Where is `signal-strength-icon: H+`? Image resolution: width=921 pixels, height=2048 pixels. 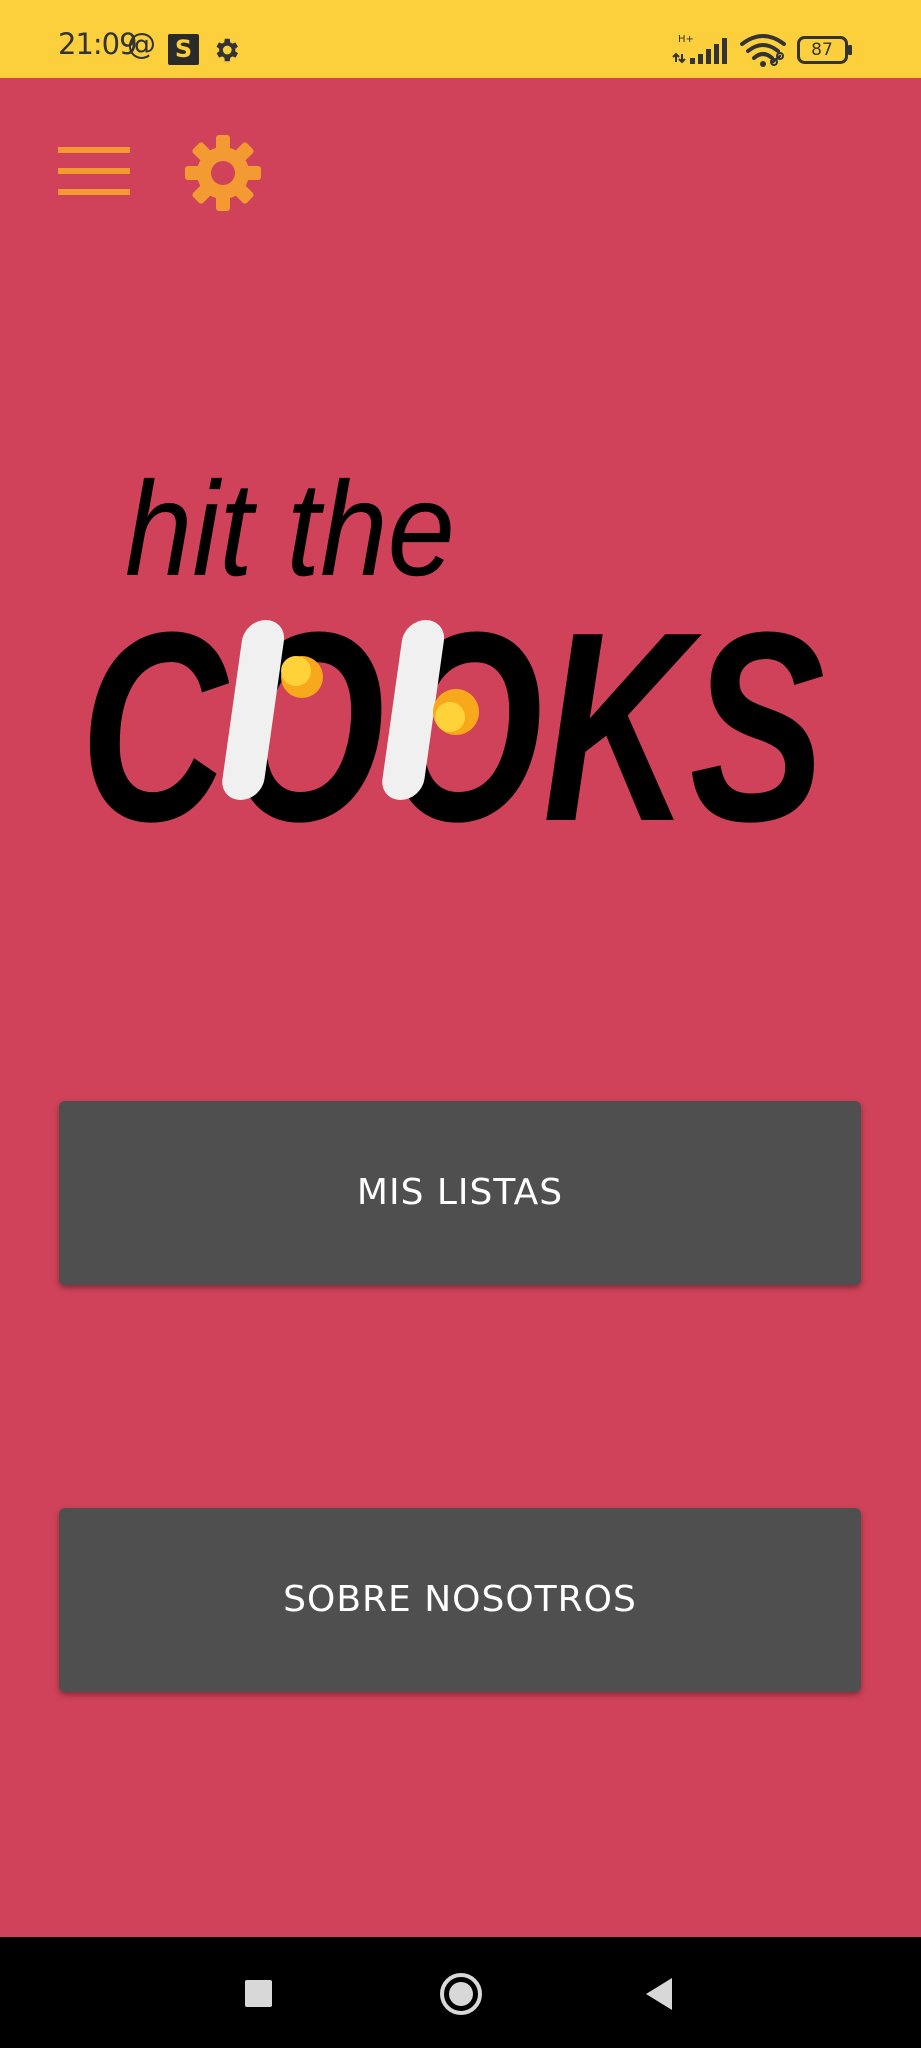
signal-strength-icon: H+ is located at coordinates (699, 49).